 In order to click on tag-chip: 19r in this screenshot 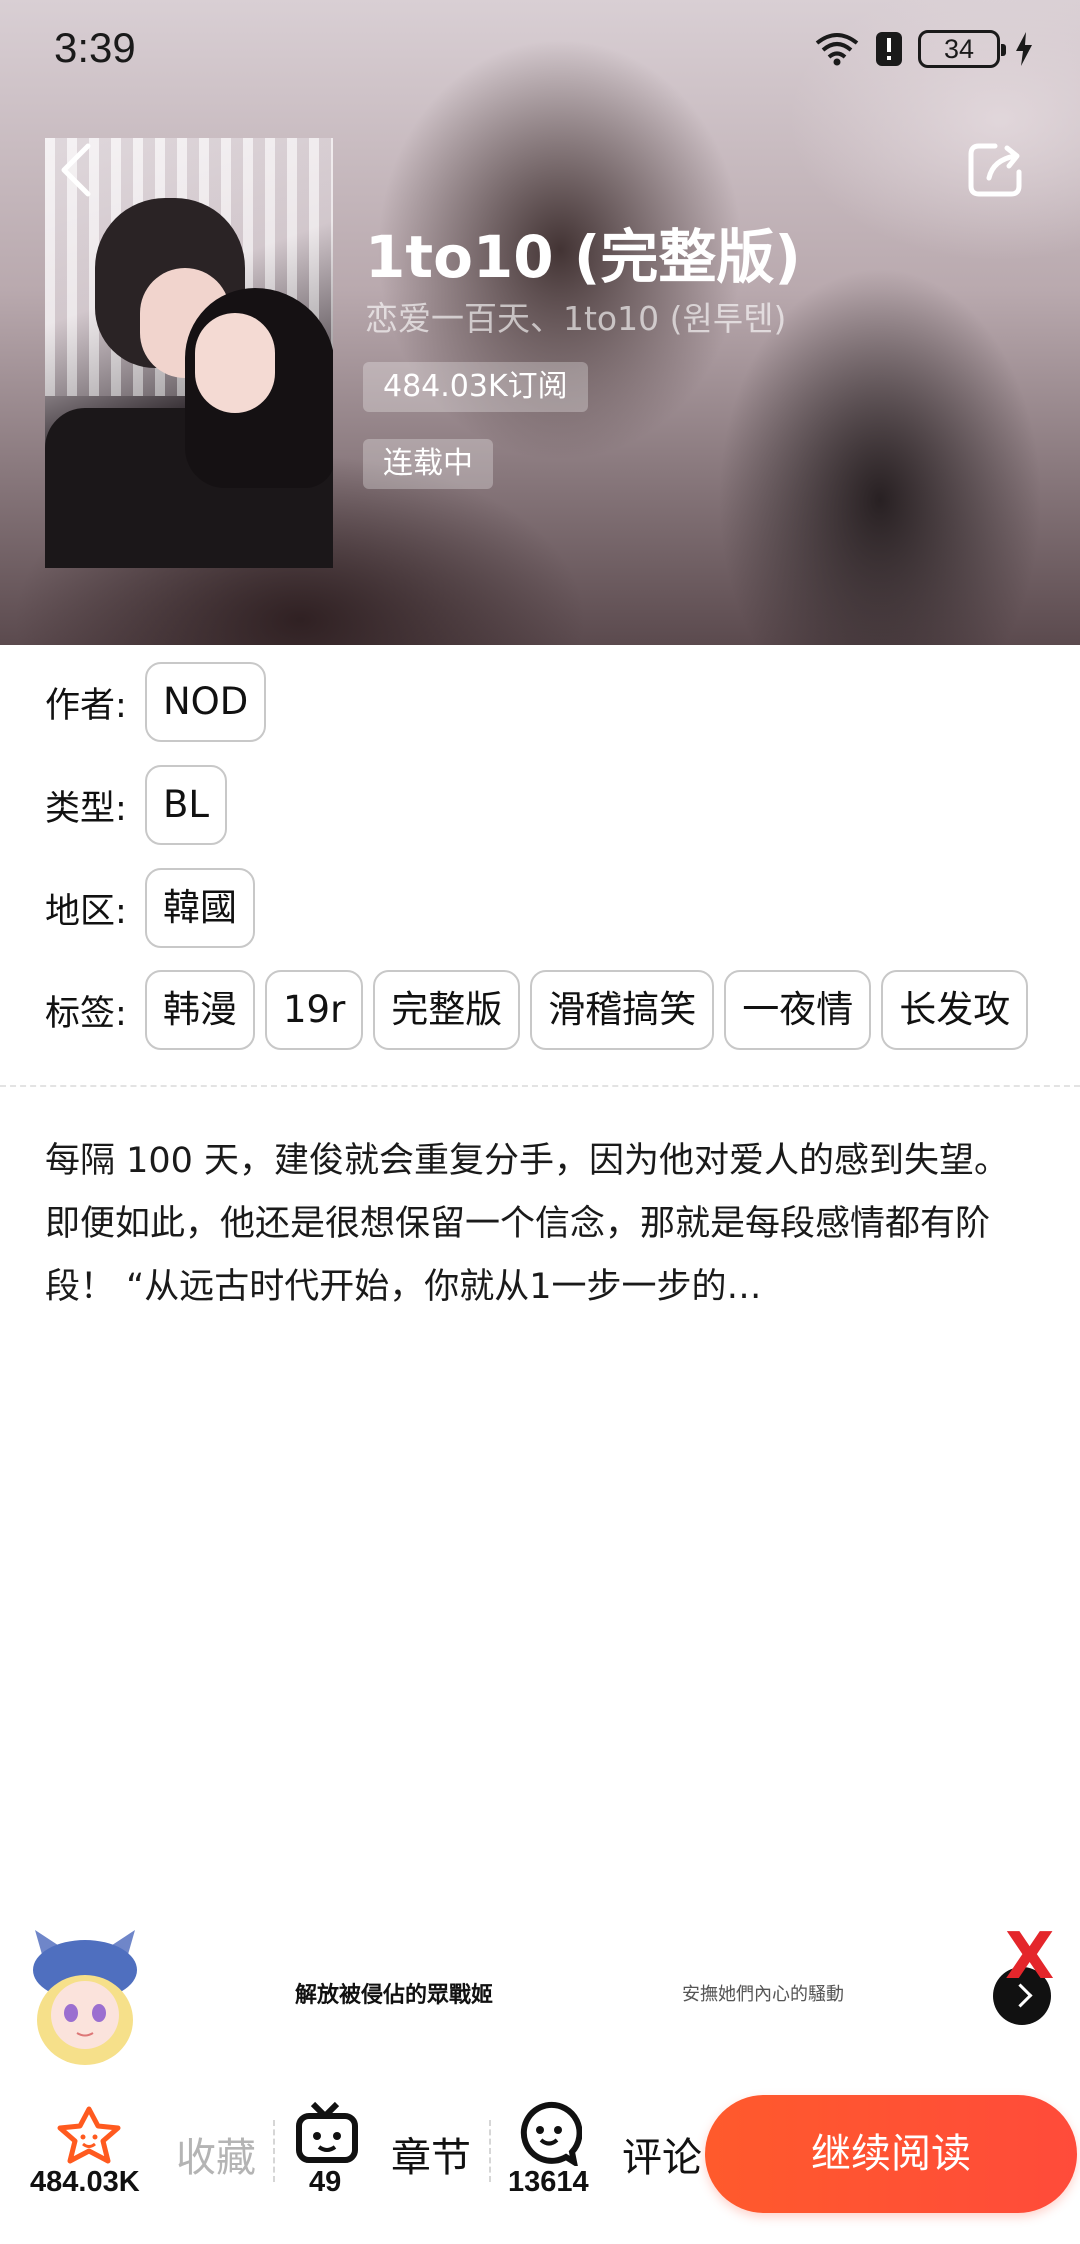, I will do `click(314, 1010)`.